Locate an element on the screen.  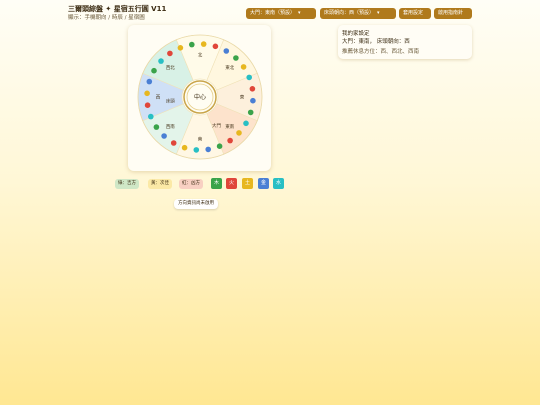
settings-values: 大門：東南， 床頭朝向：西 is located at coordinates (376, 41).